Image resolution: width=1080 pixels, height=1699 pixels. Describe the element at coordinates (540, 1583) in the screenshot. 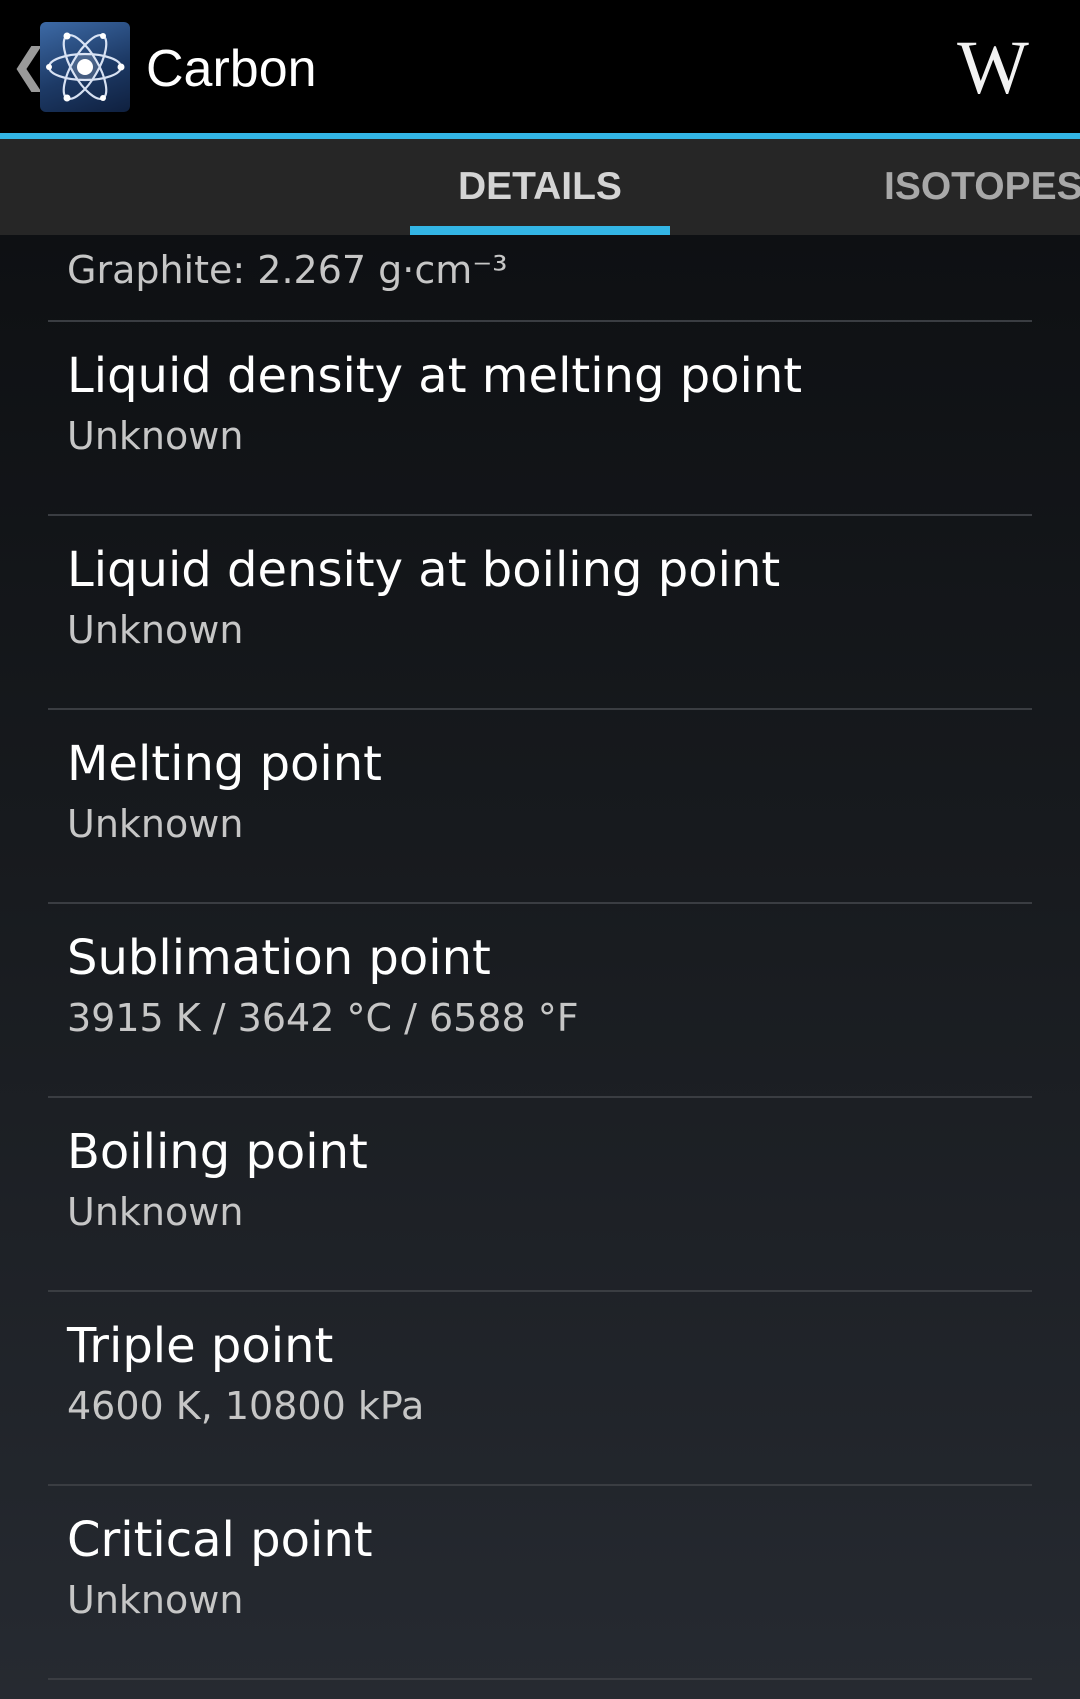

I see `list-item: Critical point Unknown` at that location.